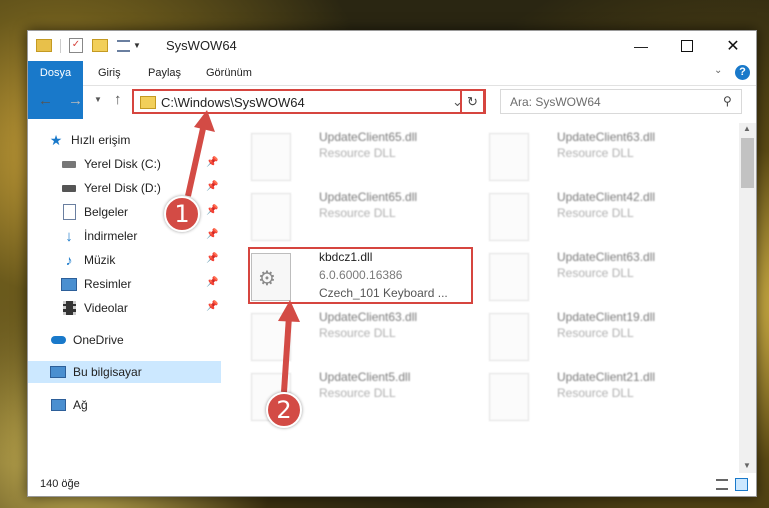 The image size is (769, 508). Describe the element at coordinates (58, 372) in the screenshot. I see `computer-icon` at that location.